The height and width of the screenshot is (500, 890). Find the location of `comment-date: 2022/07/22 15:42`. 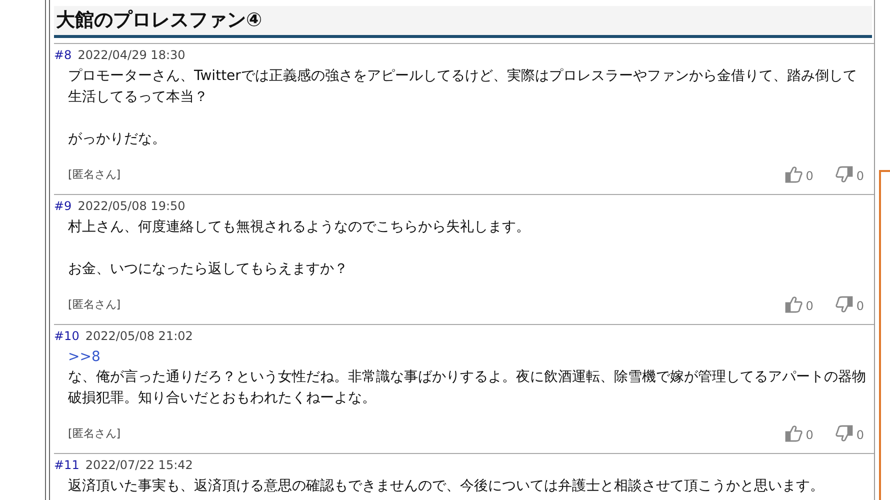

comment-date: 2022/07/22 15:42 is located at coordinates (139, 465).